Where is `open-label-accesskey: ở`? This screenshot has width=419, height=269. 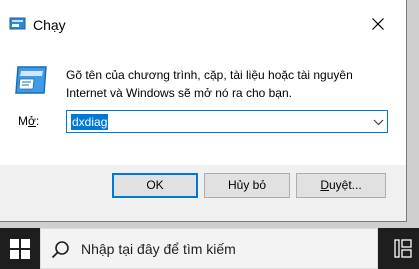
open-label-accesskey: ở is located at coordinates (32, 121).